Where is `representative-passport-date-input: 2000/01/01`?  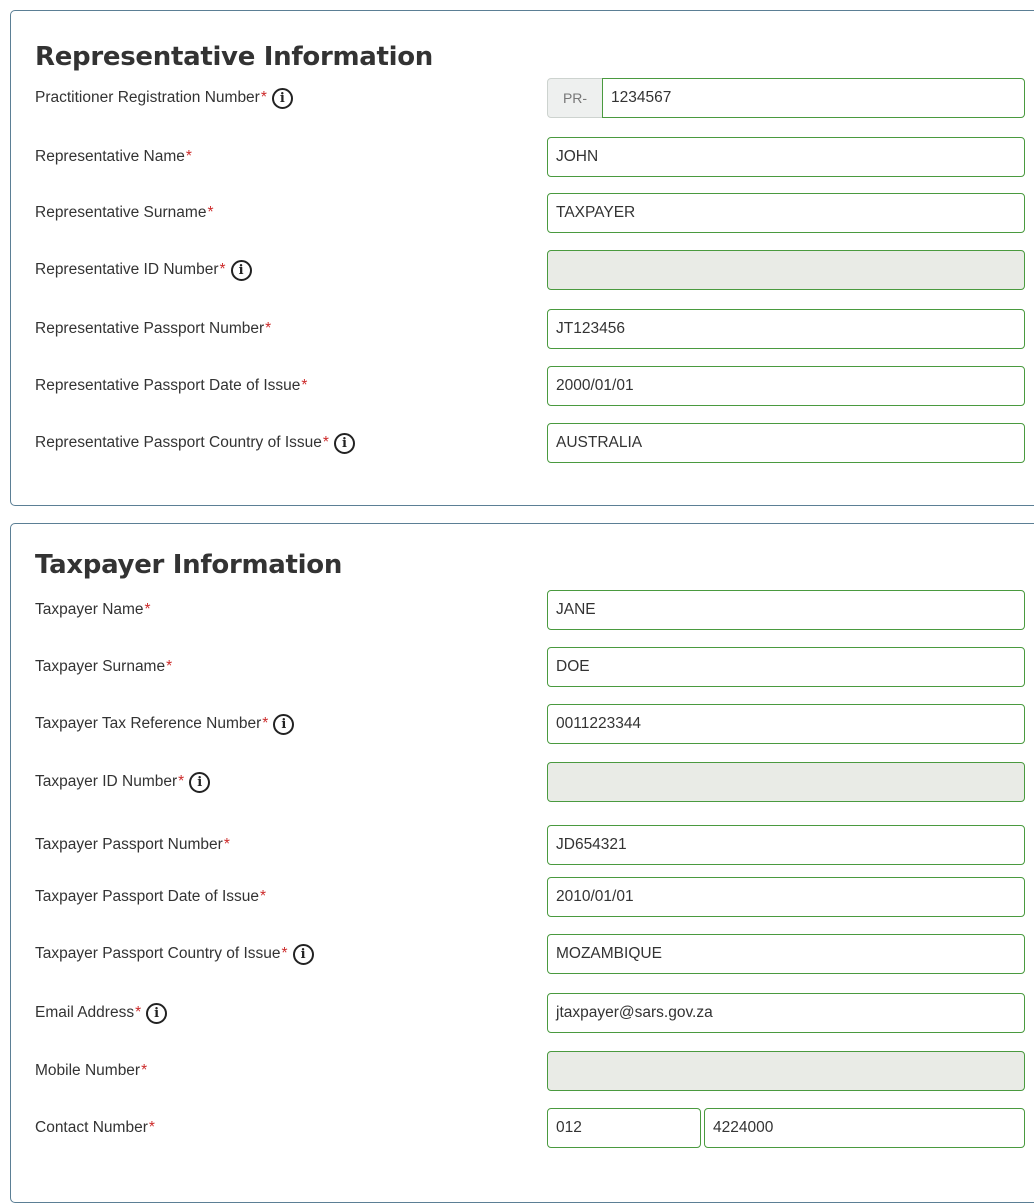
representative-passport-date-input: 2000/01/01 is located at coordinates (786, 386).